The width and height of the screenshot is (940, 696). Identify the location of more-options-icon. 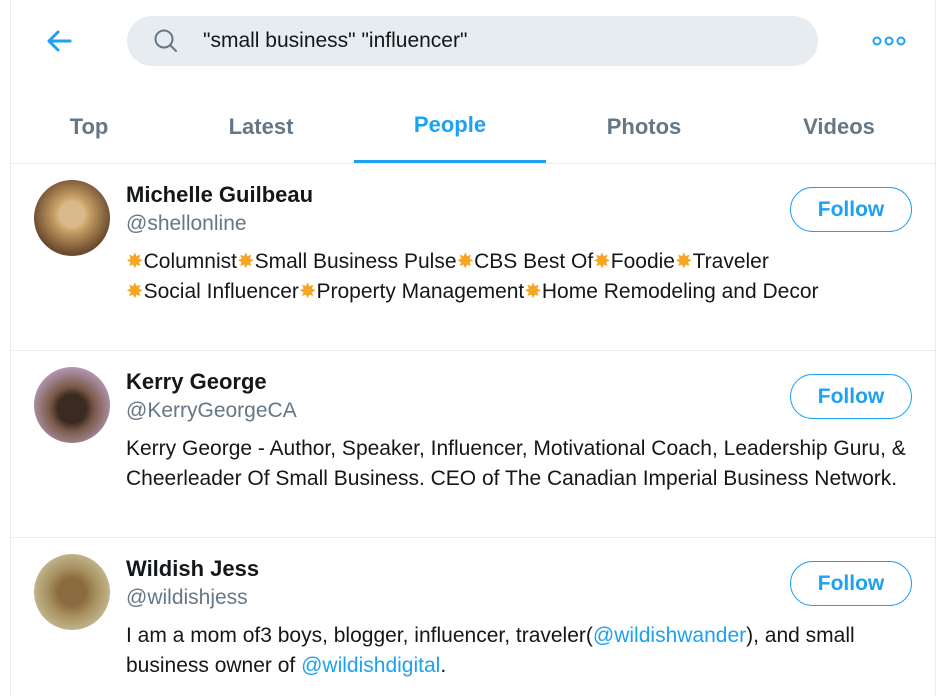
(889, 41).